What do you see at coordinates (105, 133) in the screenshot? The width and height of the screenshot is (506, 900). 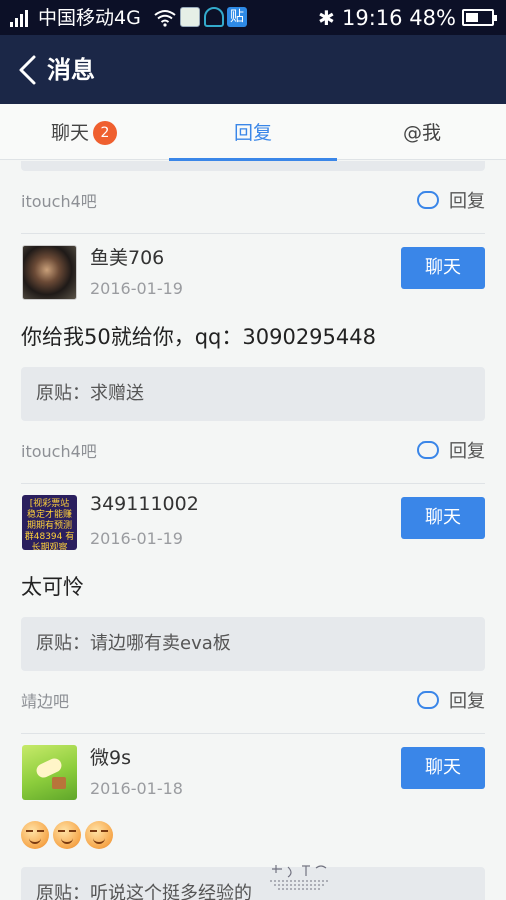 I see `unread-badge: 2` at bounding box center [105, 133].